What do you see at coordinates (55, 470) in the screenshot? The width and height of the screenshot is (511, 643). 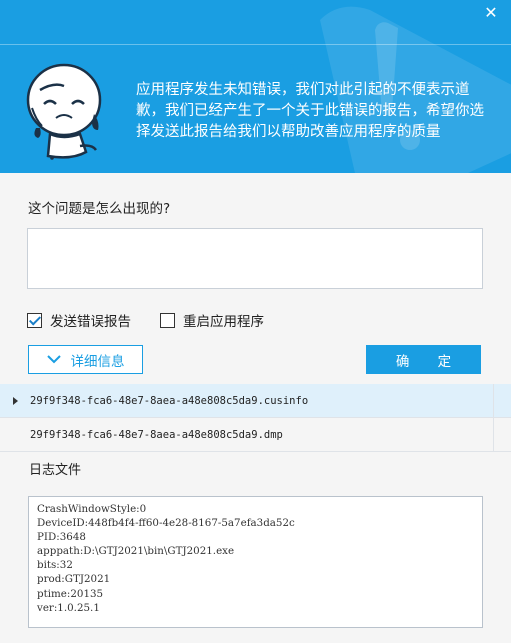 I see `log-label: 日志文件` at bounding box center [55, 470].